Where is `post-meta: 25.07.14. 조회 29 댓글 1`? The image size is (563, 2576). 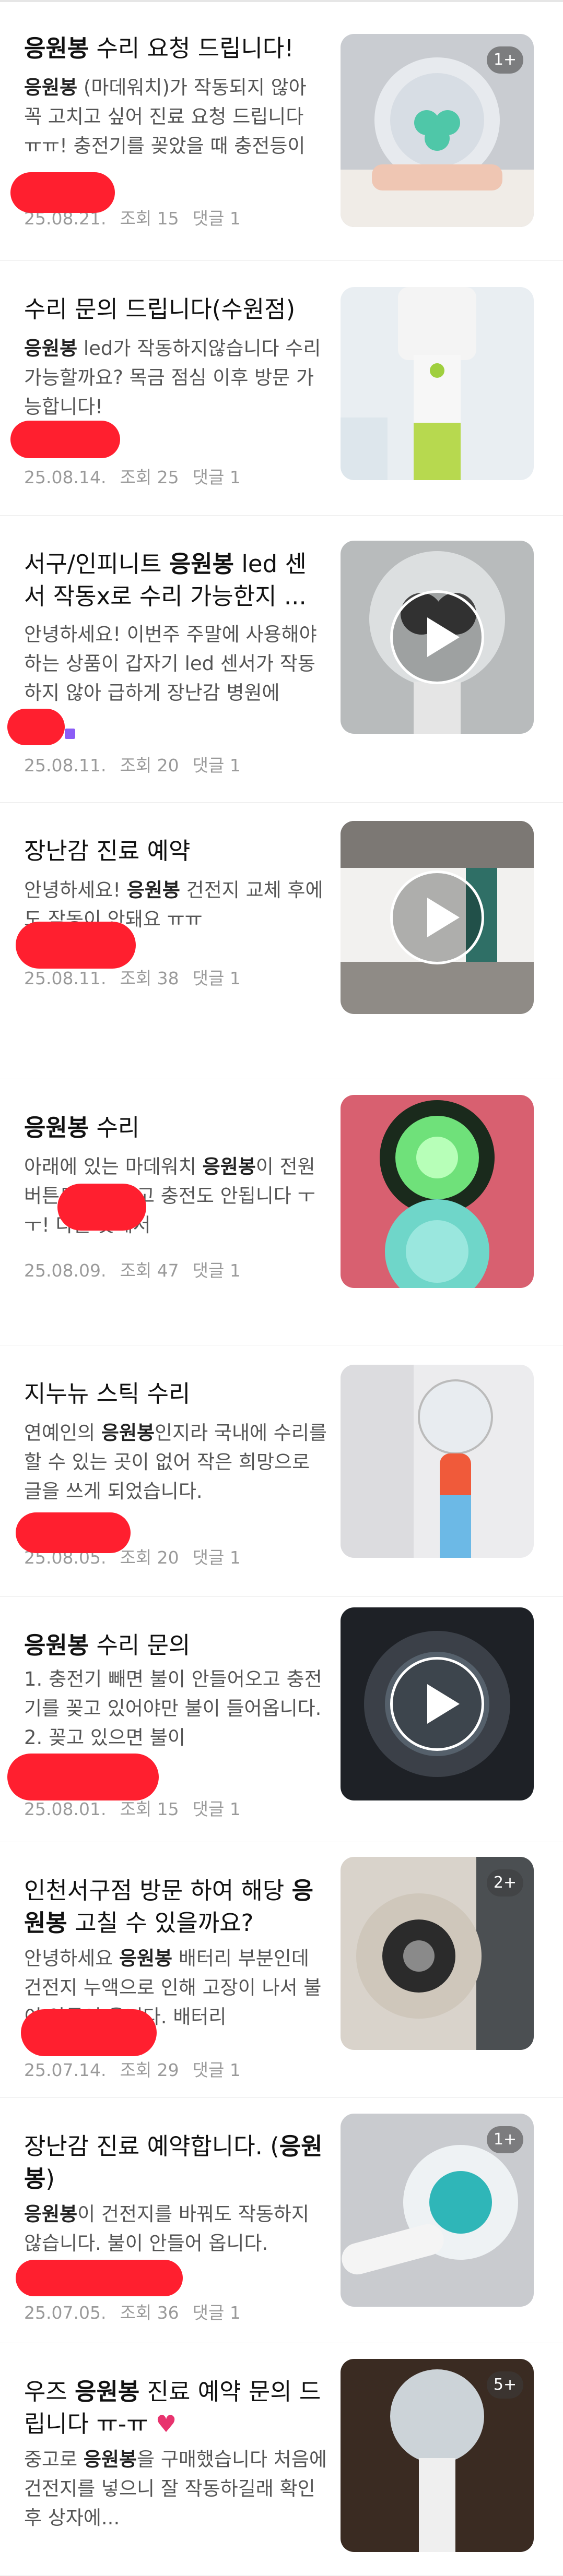
post-meta: 25.07.14. 조회 29 댓글 1 is located at coordinates (139, 2068).